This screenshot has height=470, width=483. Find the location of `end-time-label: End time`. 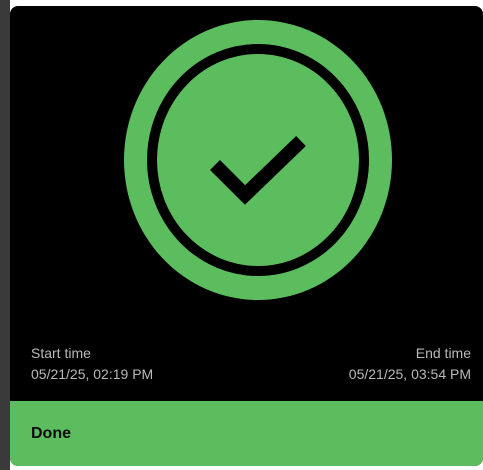

end-time-label: End time is located at coordinates (443, 353).